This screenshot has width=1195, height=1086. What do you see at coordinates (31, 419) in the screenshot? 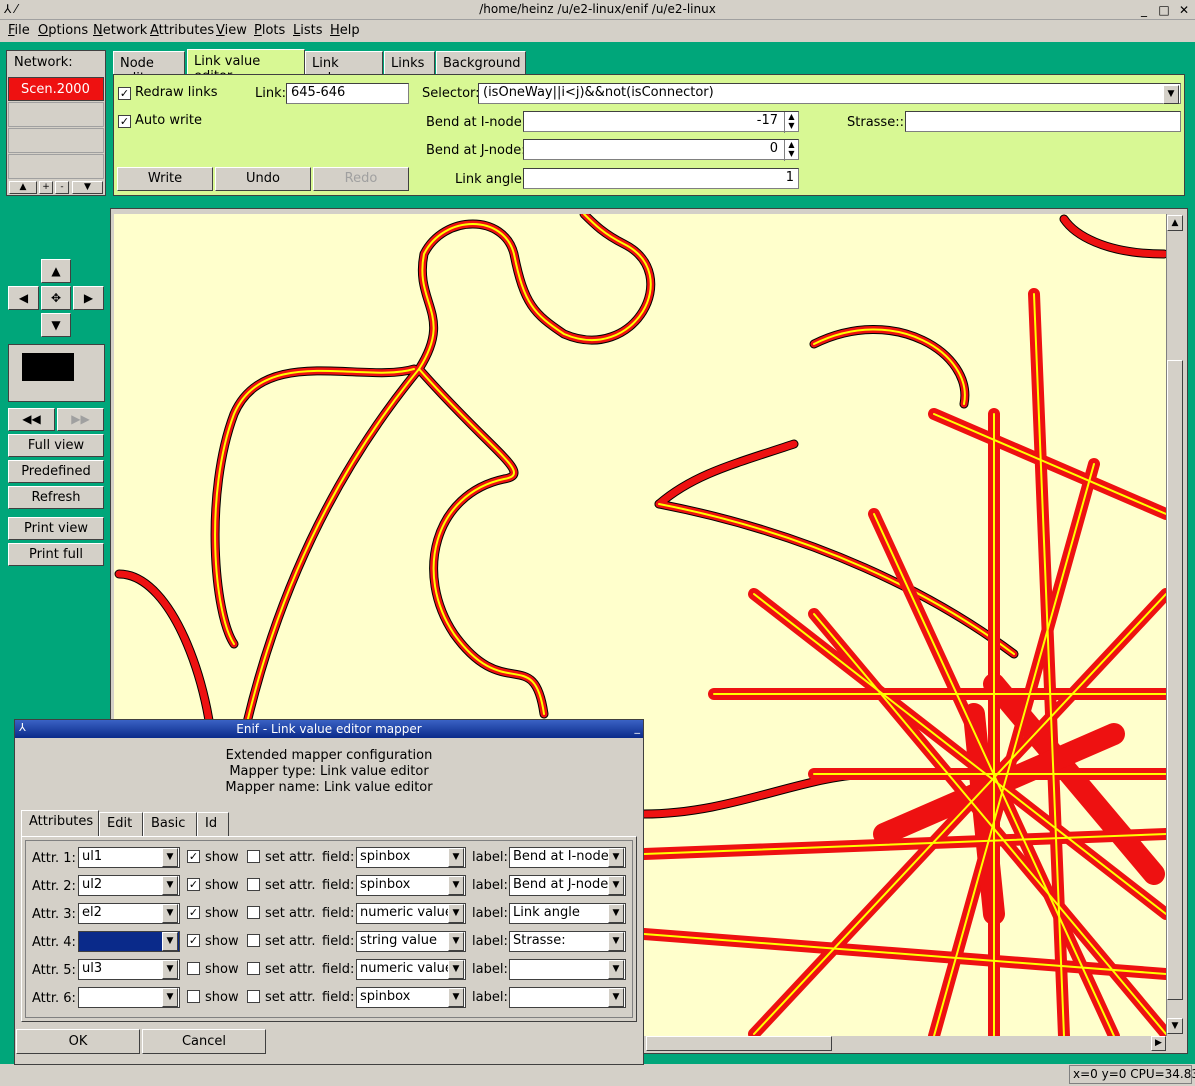
I see `rewind-button: ◀◀` at bounding box center [31, 419].